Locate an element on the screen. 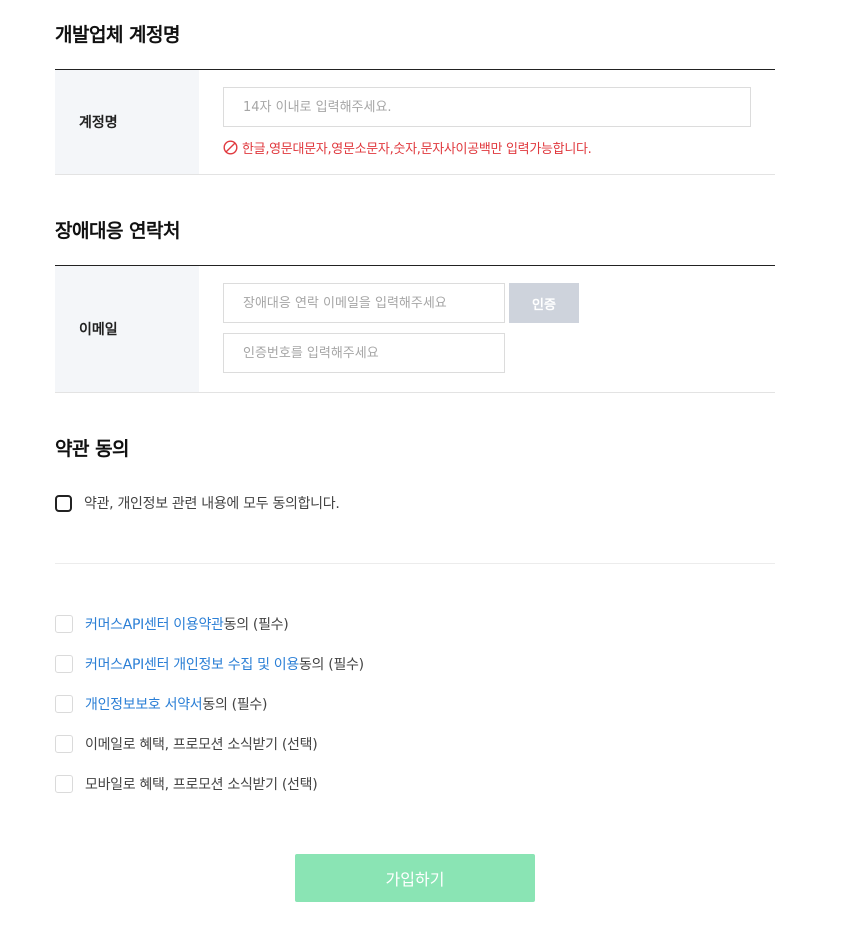  agree-all-checkbox is located at coordinates (63, 503).